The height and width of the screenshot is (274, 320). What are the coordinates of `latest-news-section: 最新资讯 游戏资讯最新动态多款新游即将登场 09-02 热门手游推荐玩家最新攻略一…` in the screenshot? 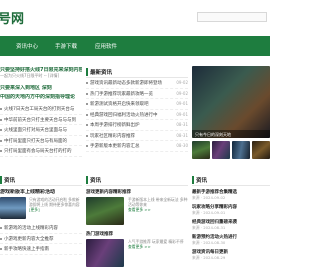 It's located at (137, 109).